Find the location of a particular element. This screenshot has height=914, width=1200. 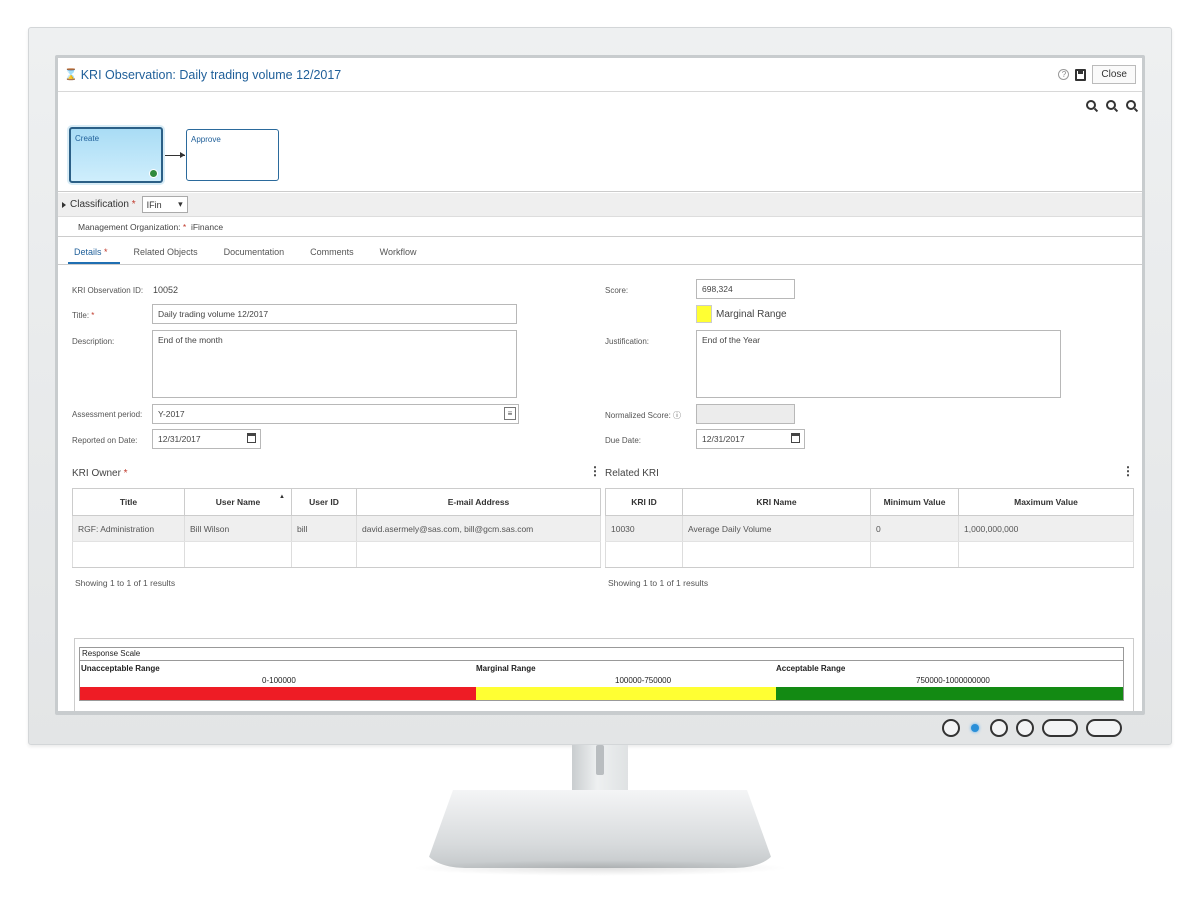

kri-owner-title: KRI Owner * is located at coordinates (100, 473).